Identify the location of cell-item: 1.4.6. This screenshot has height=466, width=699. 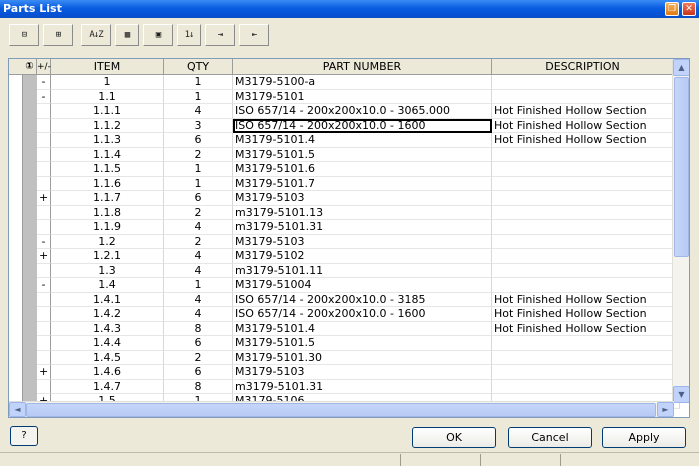
(107, 372).